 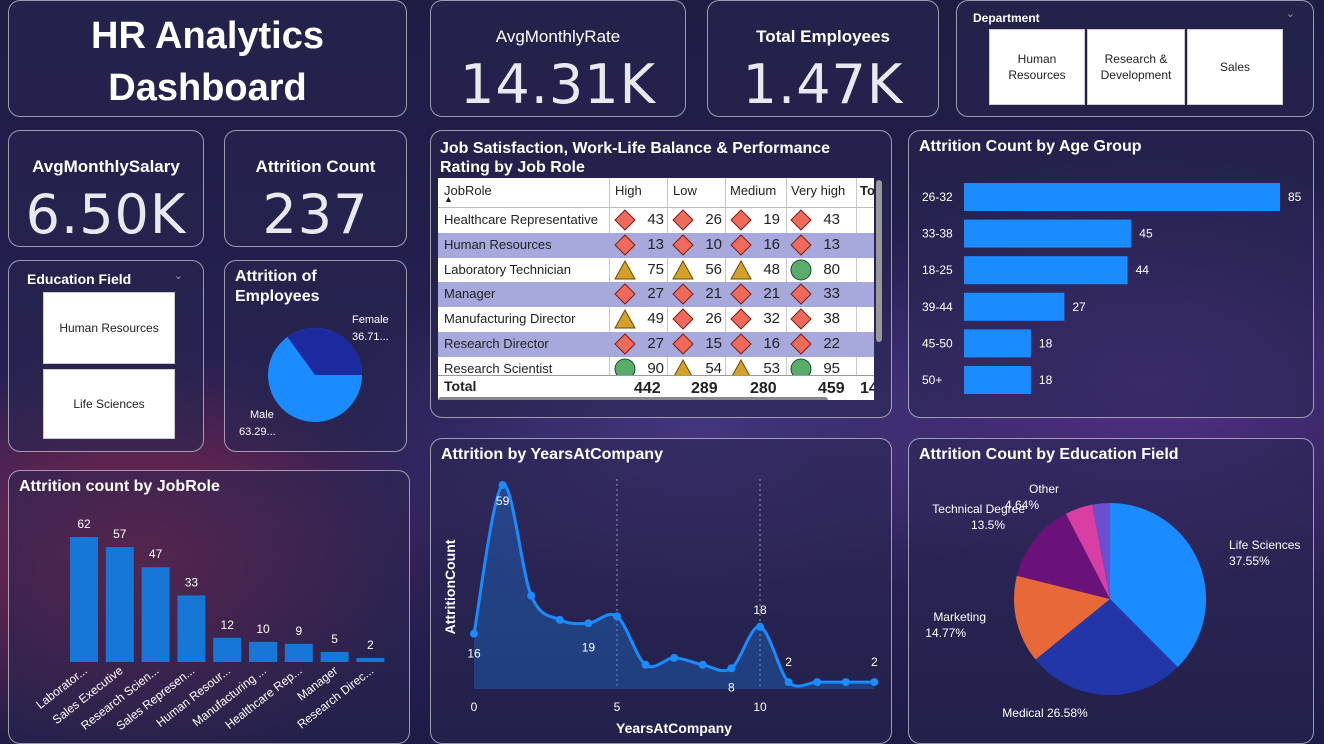 What do you see at coordinates (496, 343) in the screenshot?
I see `jobrole-cell: Research Director` at bounding box center [496, 343].